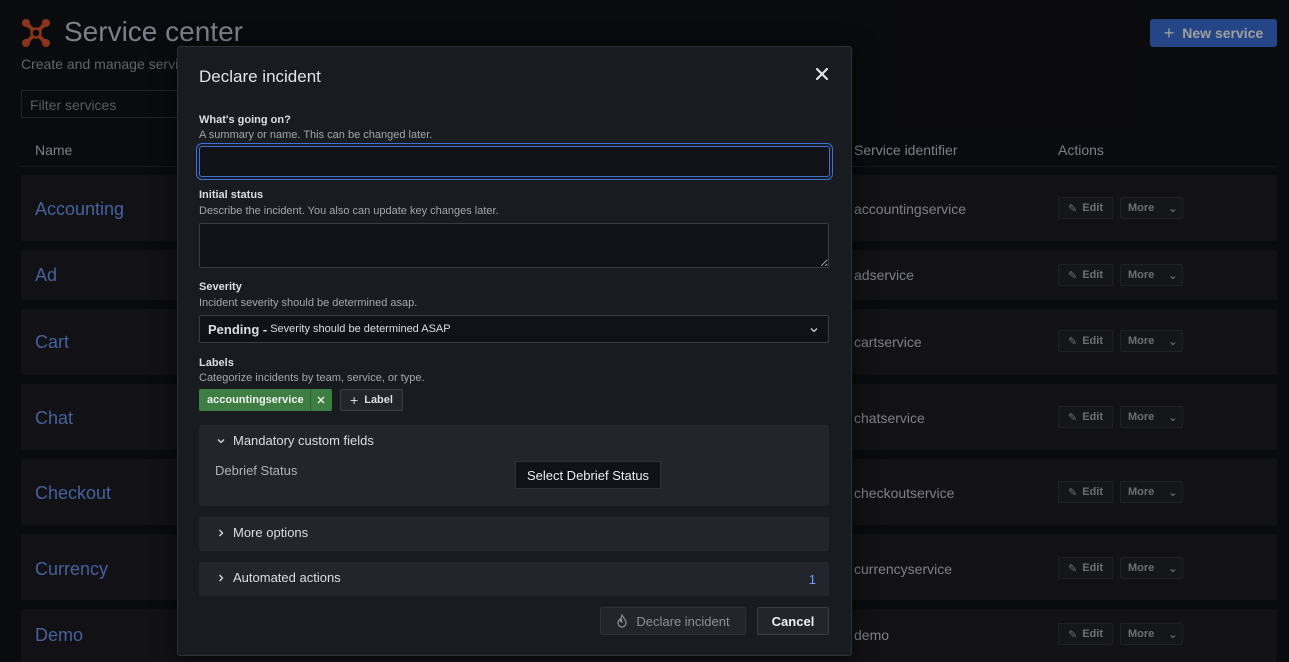  What do you see at coordinates (231, 195) in the screenshot?
I see `initial-status-label: Initial status` at bounding box center [231, 195].